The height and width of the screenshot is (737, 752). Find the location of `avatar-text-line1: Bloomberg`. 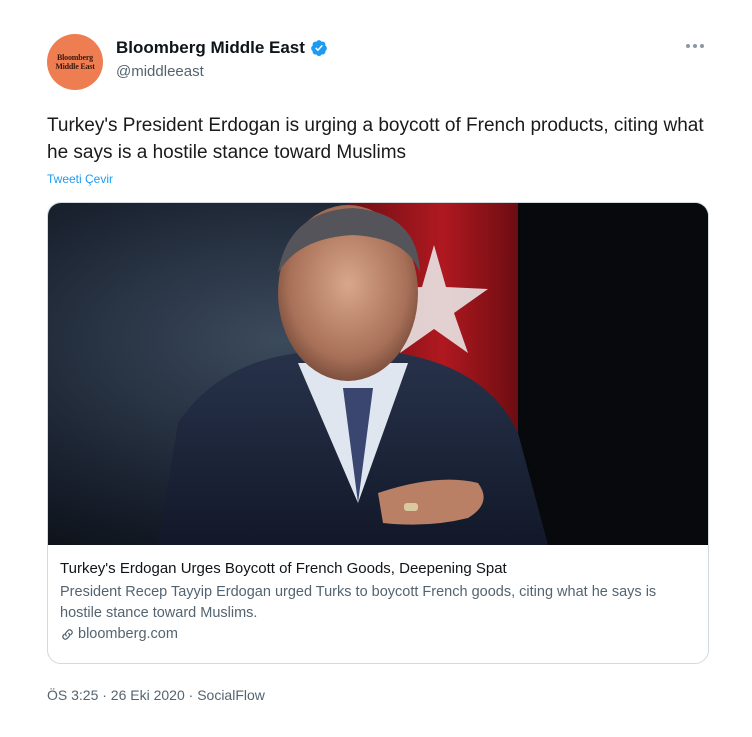

avatar-text-line1: Bloomberg is located at coordinates (75, 57).